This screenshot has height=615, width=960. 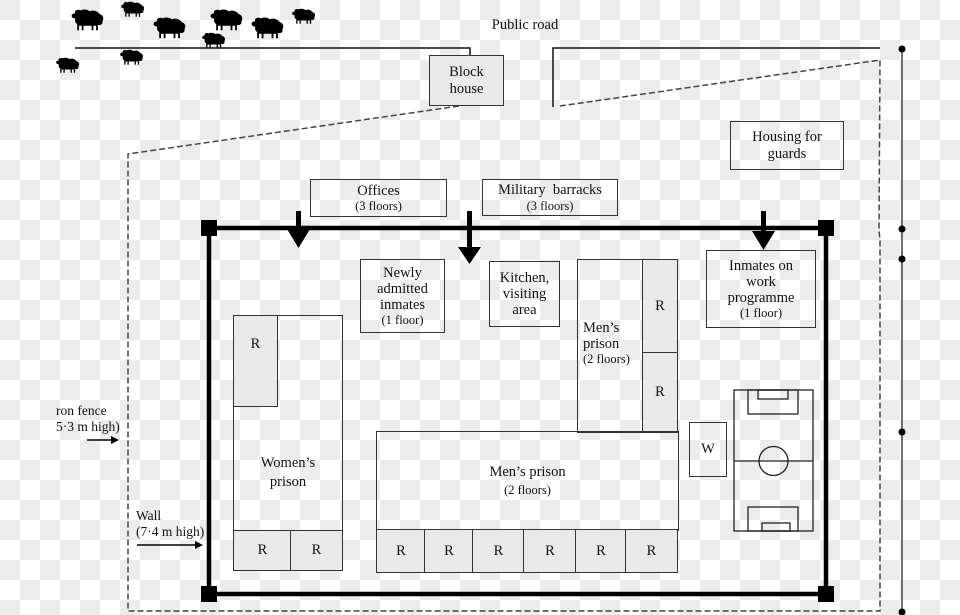 I want to click on inmates-work-programme: Inmates on work programme (1 floor), so click(x=761, y=289).